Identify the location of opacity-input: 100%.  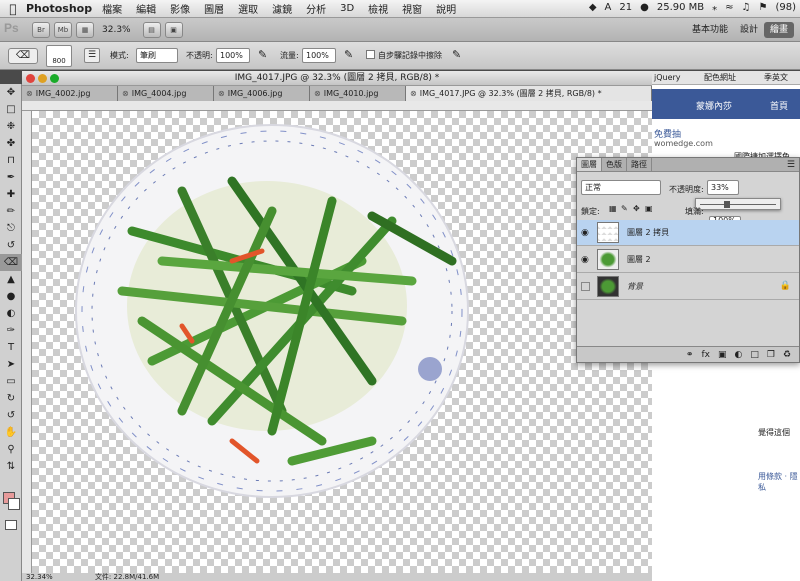
(233, 55).